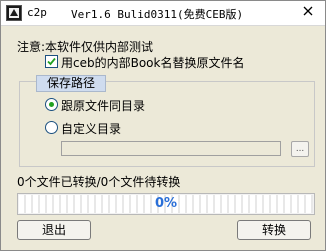 This screenshot has height=251, width=326. Describe the element at coordinates (103, 105) in the screenshot. I see `radio-same-dir-label: 跟原文件同目录` at that location.